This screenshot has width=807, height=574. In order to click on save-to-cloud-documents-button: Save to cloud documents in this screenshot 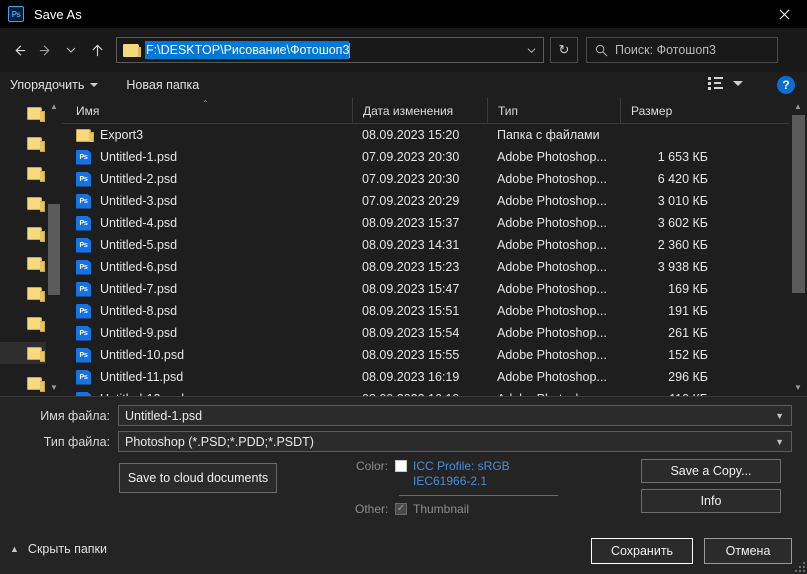, I will do `click(198, 478)`.